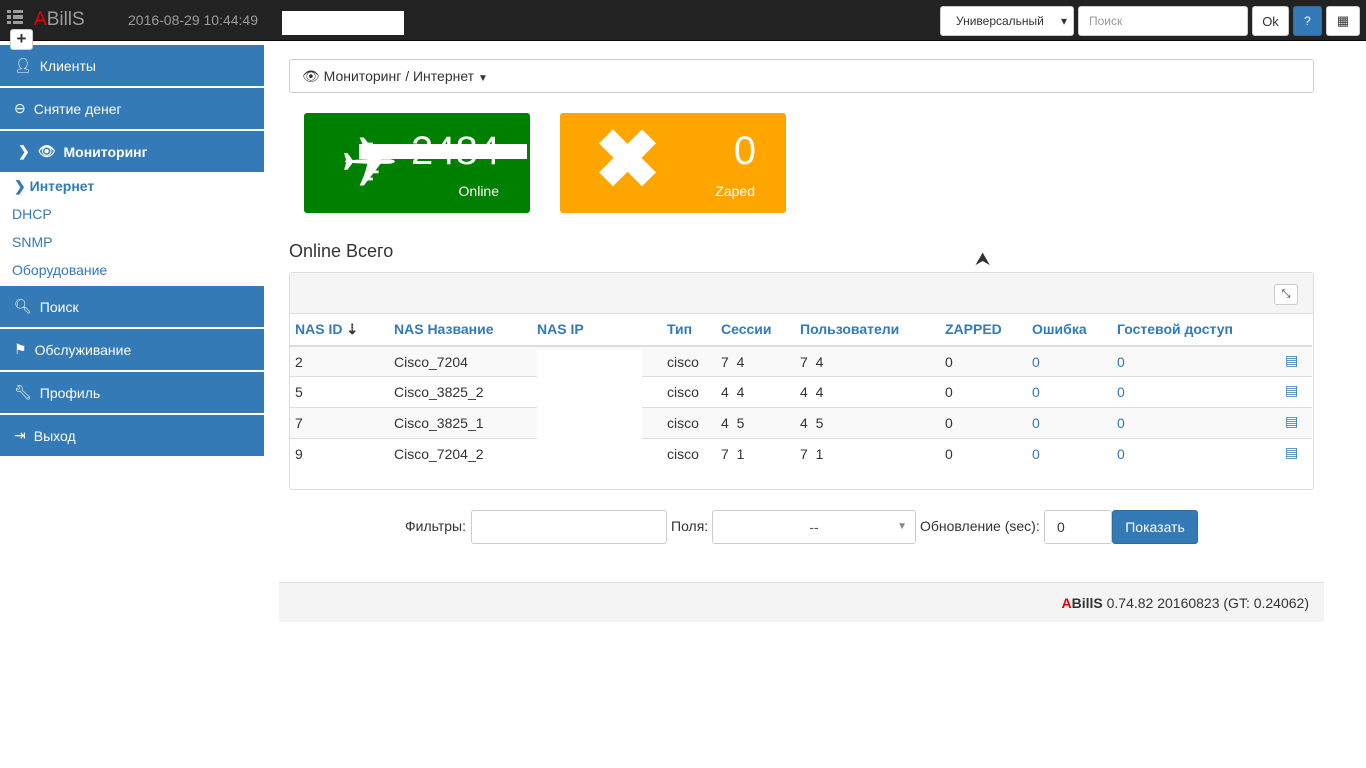 The height and width of the screenshot is (768, 1366). What do you see at coordinates (679, 329) in the screenshot?
I see `col-type: Тип` at bounding box center [679, 329].